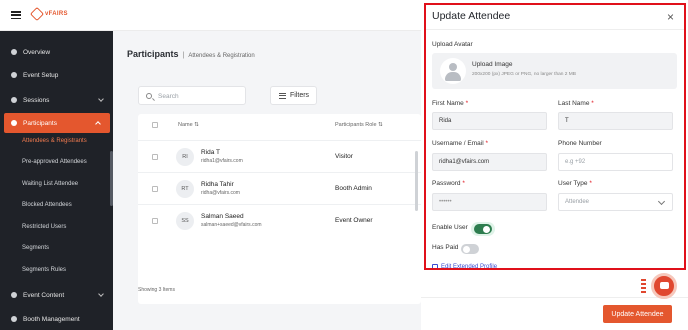 This screenshot has height=330, width=688. What do you see at coordinates (153, 54) in the screenshot?
I see `page-title: Participants` at bounding box center [153, 54].